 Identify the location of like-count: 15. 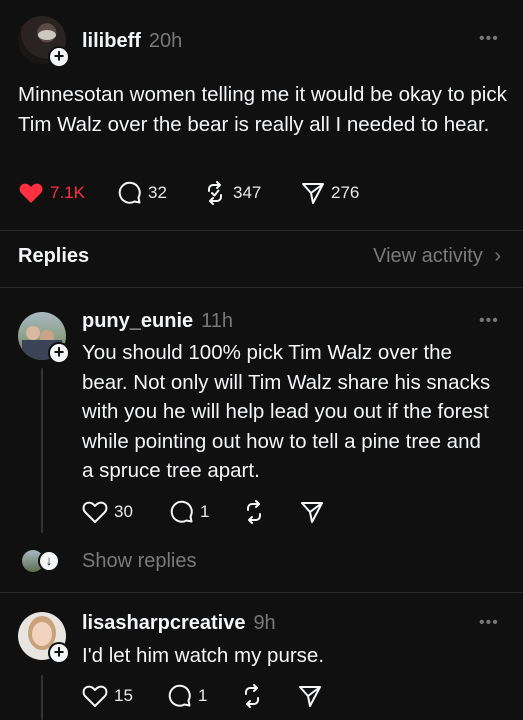
(123, 695).